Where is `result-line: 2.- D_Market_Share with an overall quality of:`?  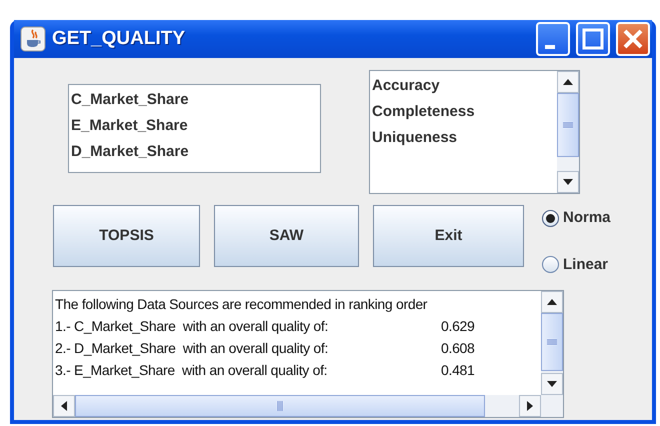 result-line: 2.- D_Market_Share with an overall quality of: is located at coordinates (192, 348).